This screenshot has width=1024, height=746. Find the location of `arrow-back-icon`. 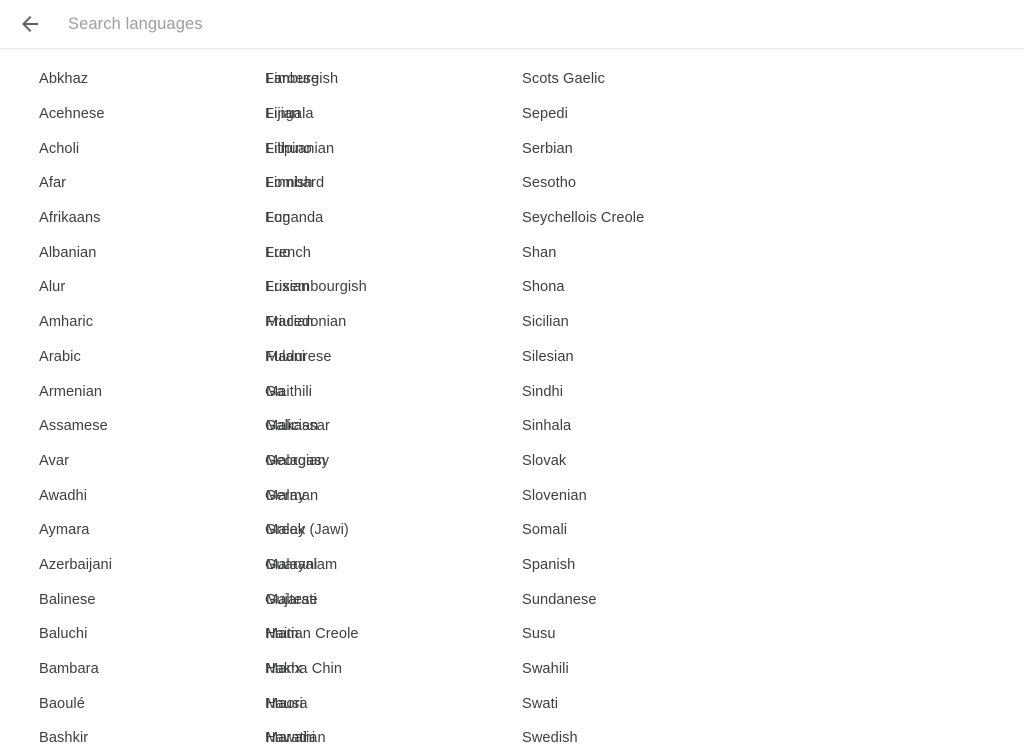

arrow-back-icon is located at coordinates (30, 24).